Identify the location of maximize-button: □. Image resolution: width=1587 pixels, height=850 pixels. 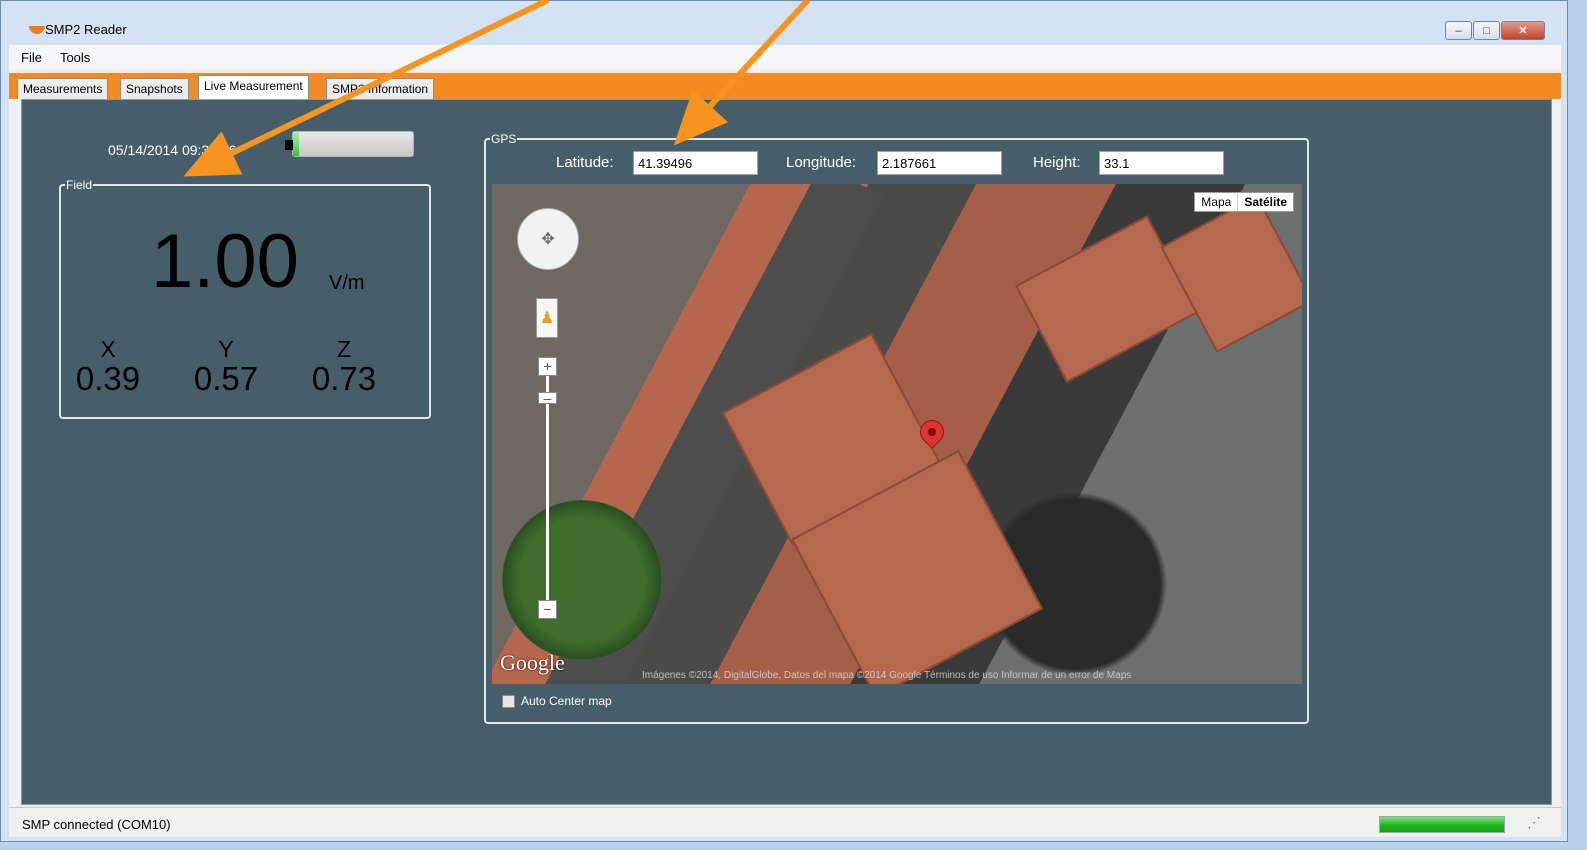
(1486, 30).